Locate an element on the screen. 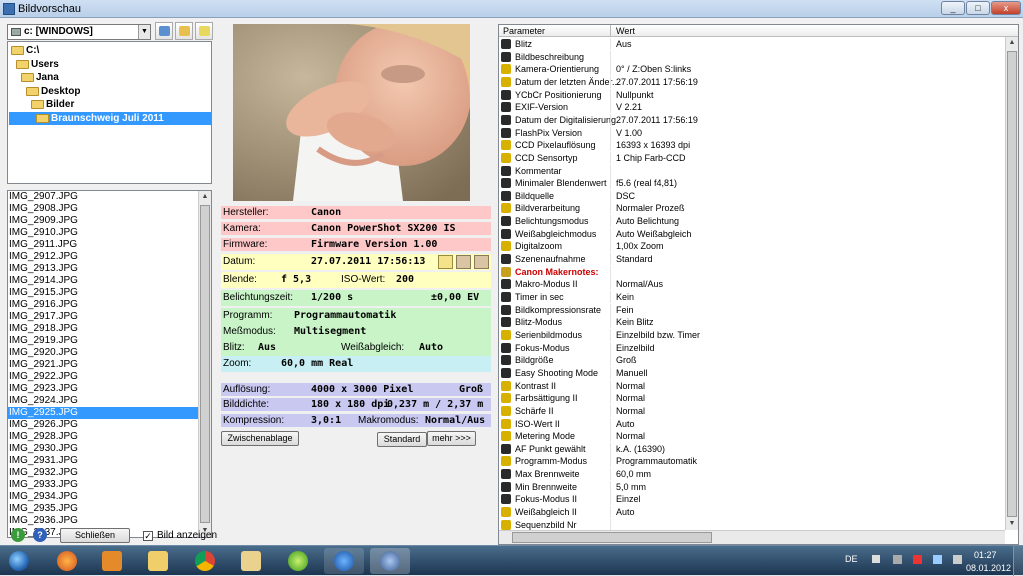  minimize-button: _ is located at coordinates (953, 8).